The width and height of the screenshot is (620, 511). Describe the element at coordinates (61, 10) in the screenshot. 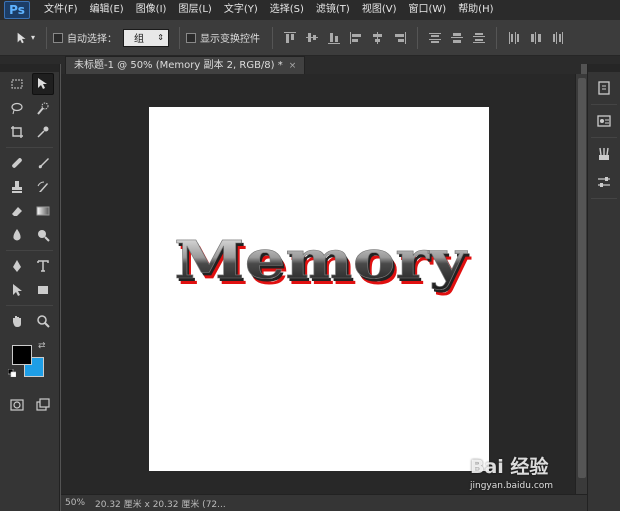

I see `menu-file: 文件(F)` at that location.